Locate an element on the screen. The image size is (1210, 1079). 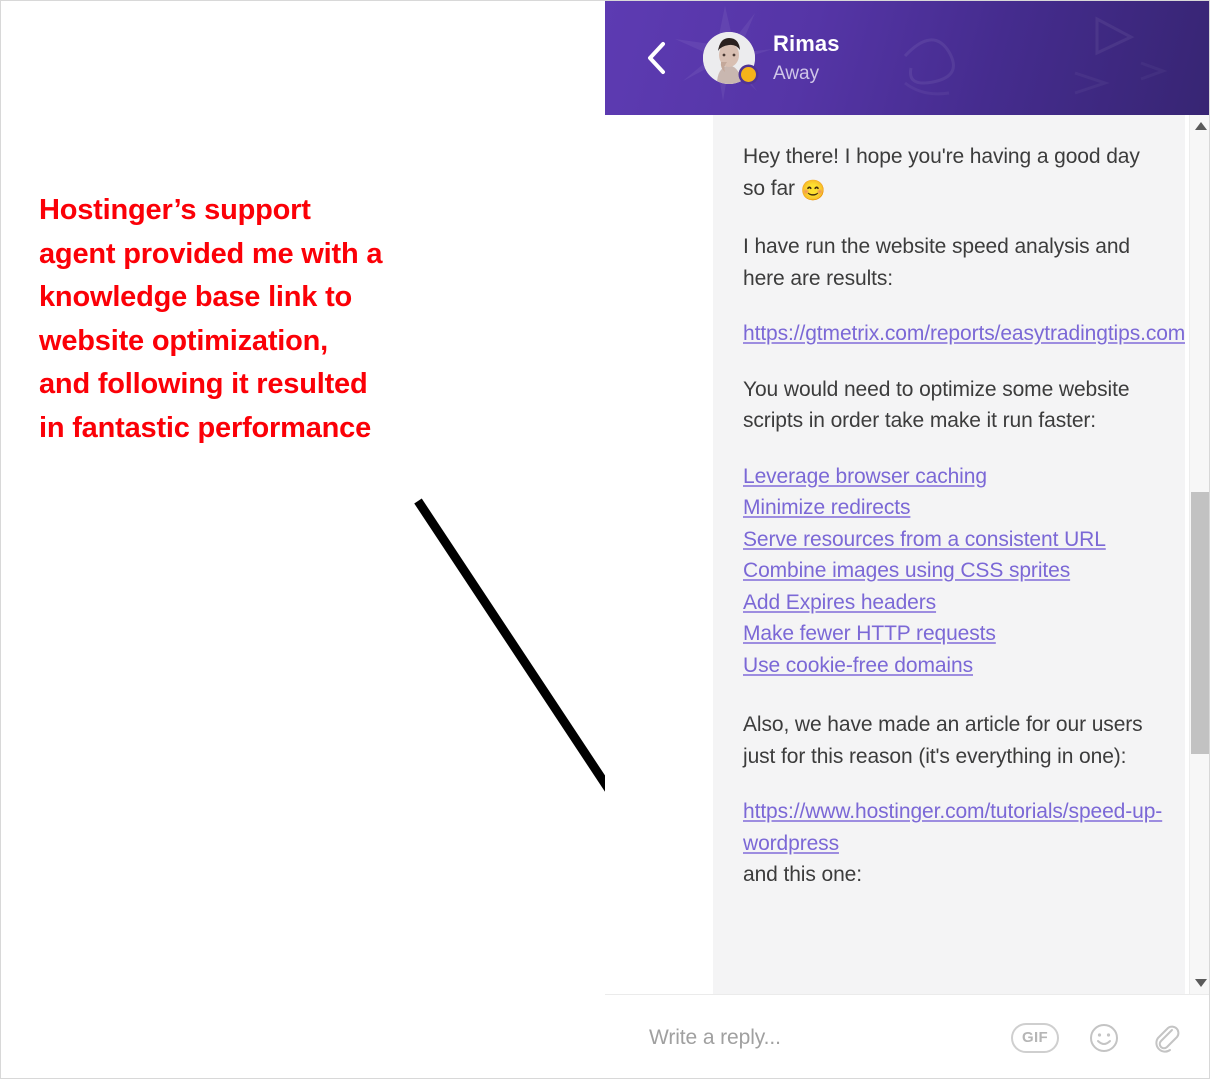
composer-actions: GIF is located at coordinates (1097, 1038).